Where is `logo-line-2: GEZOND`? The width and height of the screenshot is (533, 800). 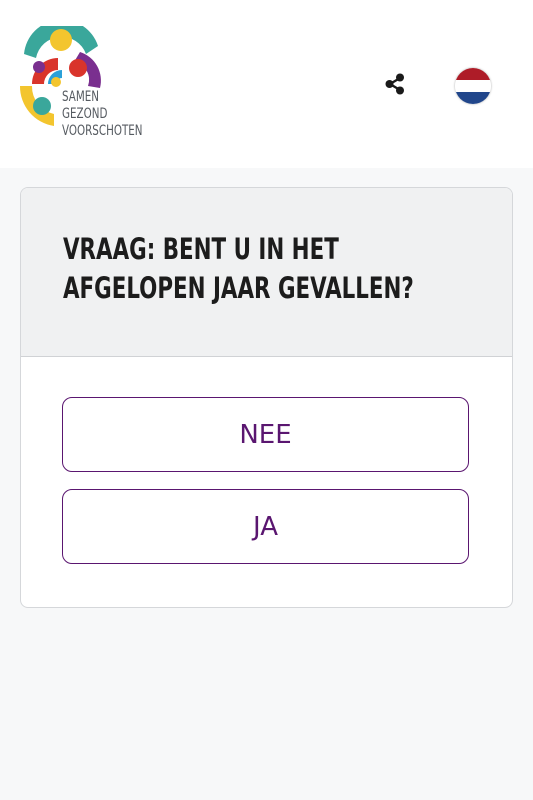
logo-line-2: GEZOND is located at coordinates (85, 114).